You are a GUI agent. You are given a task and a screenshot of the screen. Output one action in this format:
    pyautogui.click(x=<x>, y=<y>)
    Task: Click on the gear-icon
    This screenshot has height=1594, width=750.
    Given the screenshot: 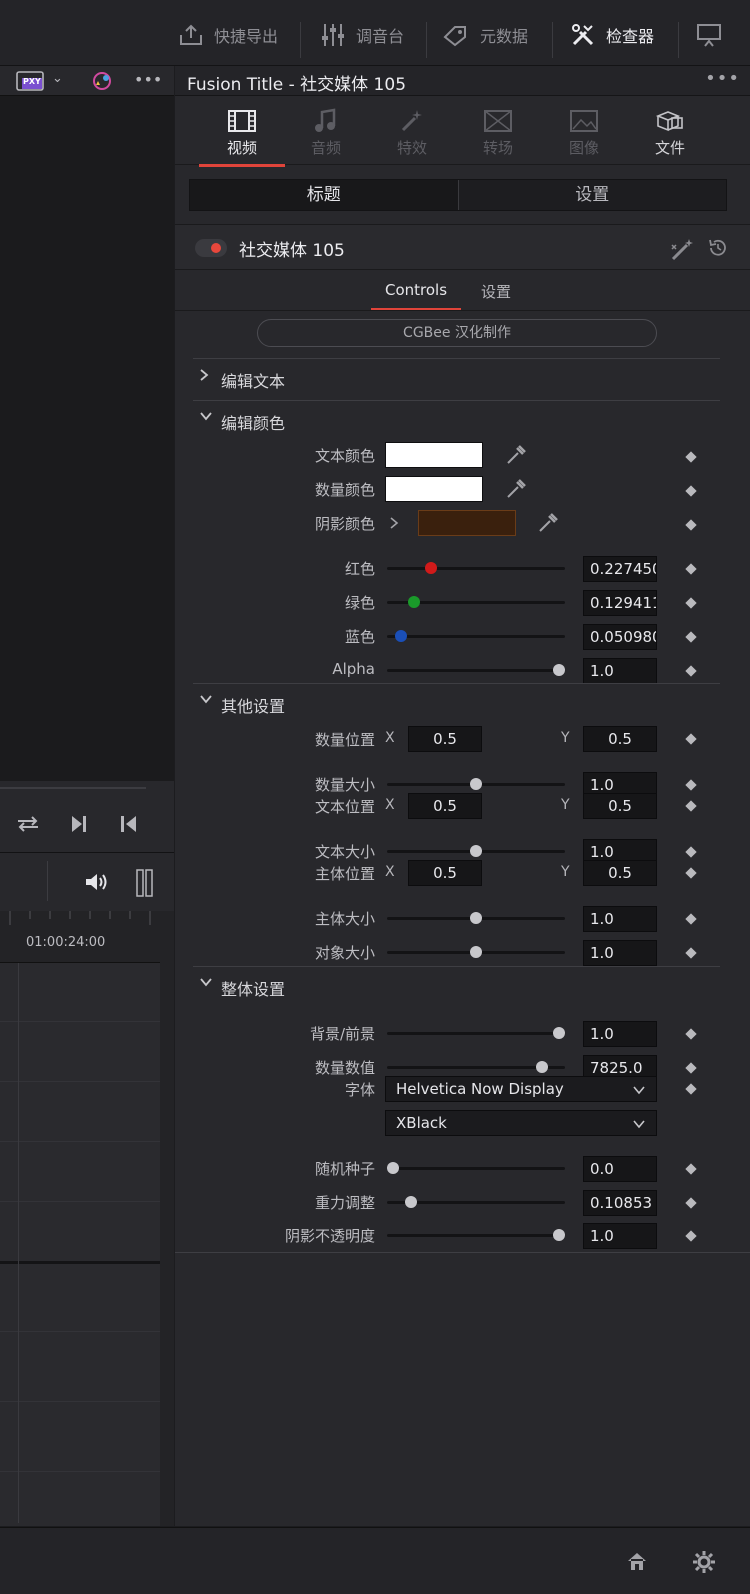 What is the action you would take?
    pyautogui.click(x=704, y=1564)
    